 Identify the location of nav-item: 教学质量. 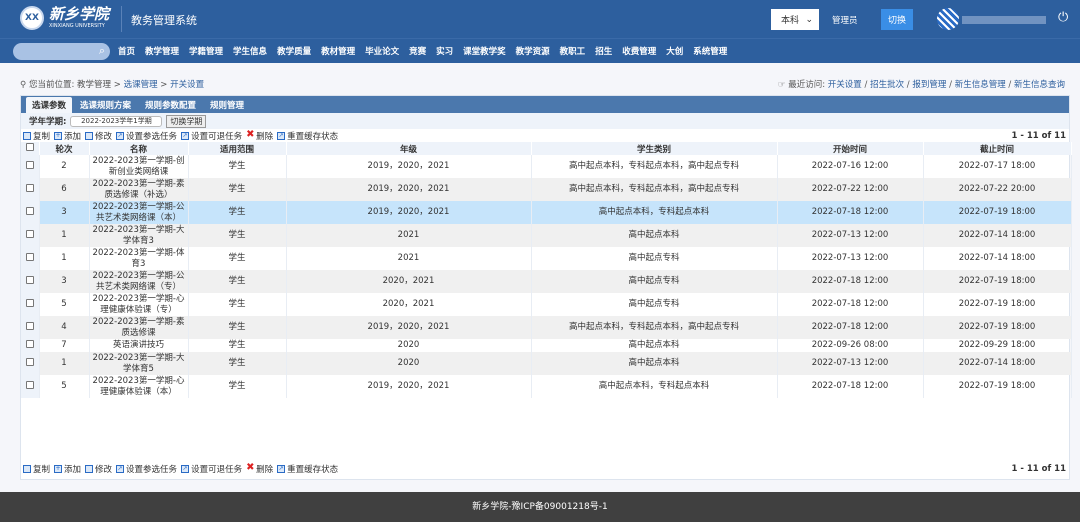
(294, 51).